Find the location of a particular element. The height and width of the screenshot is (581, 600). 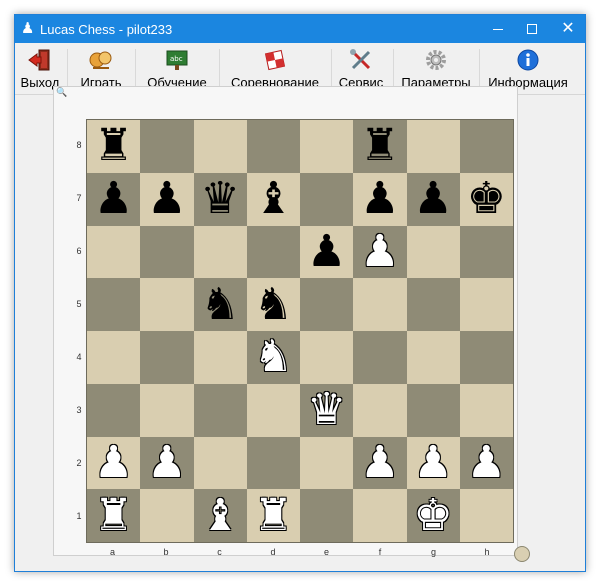

square-a8: ♜ is located at coordinates (114, 146).